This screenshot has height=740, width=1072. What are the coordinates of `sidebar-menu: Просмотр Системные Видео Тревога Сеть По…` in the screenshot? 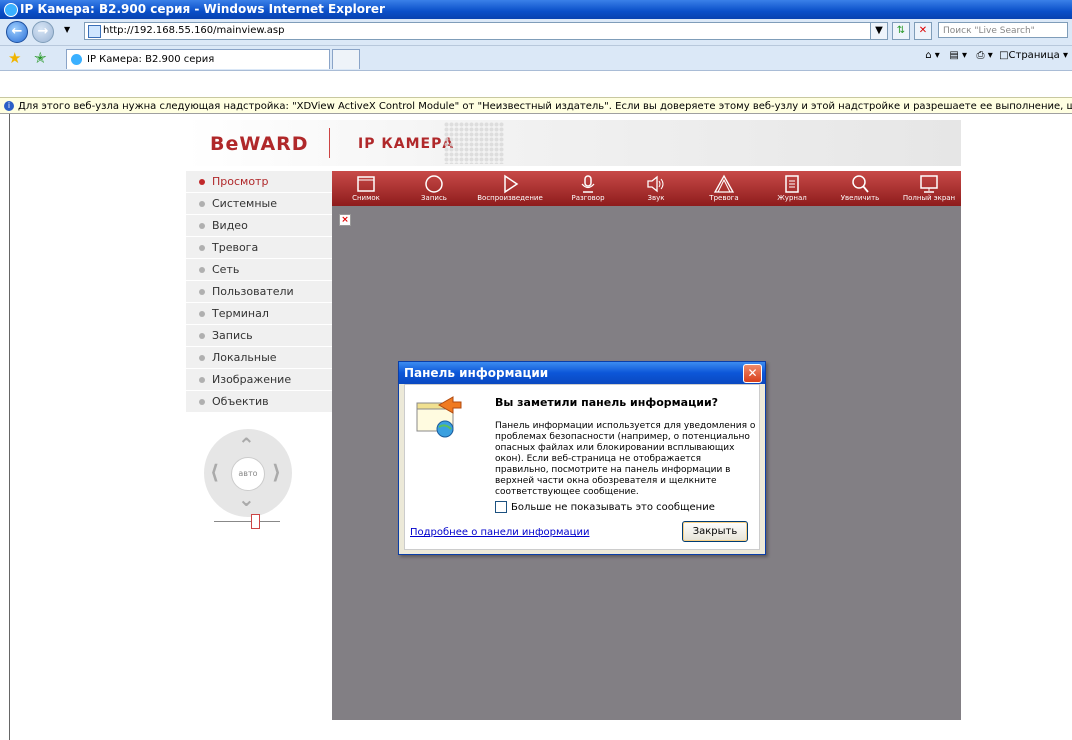 It's located at (259, 292).